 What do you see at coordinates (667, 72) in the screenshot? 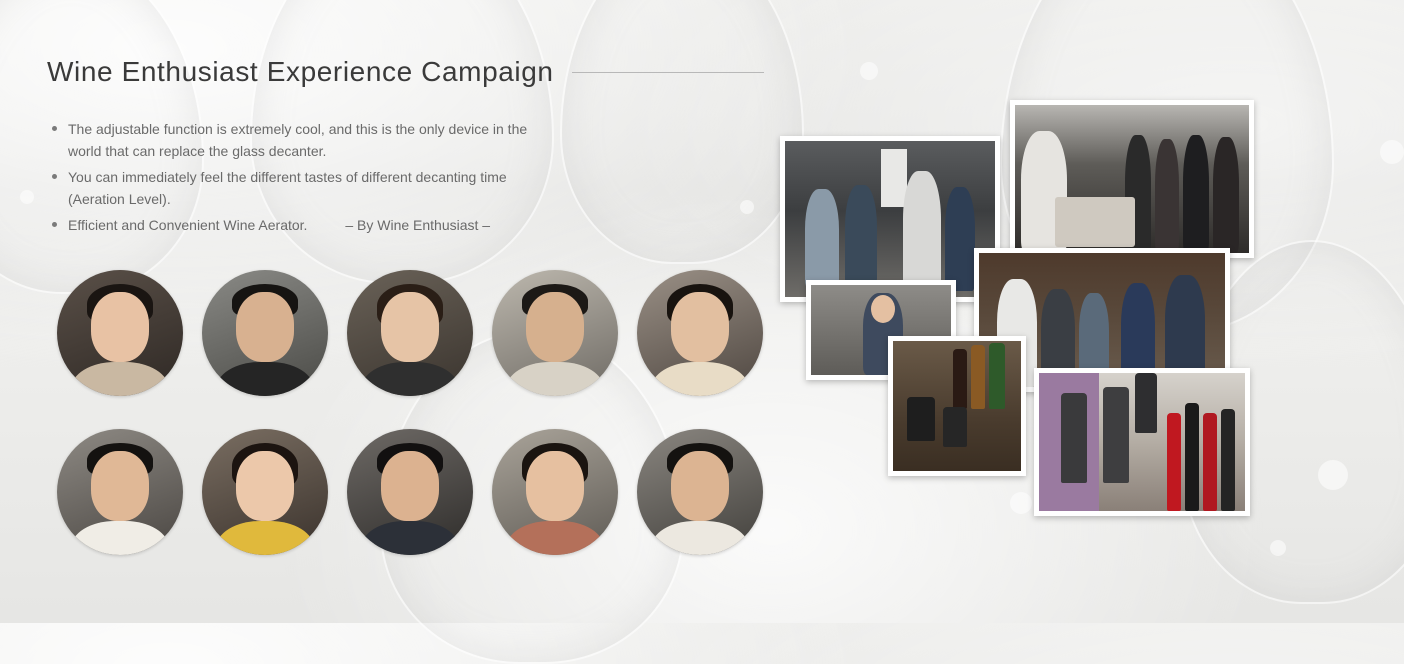
I see `title-divider` at bounding box center [667, 72].